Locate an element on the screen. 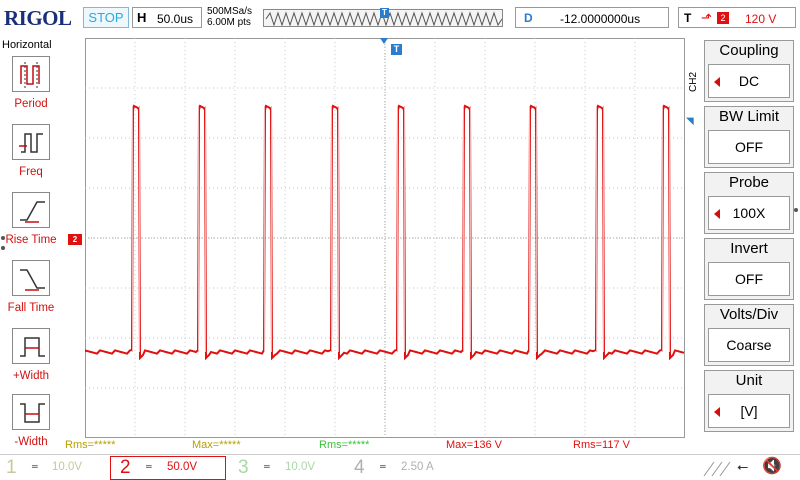 This screenshot has width=800, height=480. invert-softkey: Invert OFF is located at coordinates (749, 269).